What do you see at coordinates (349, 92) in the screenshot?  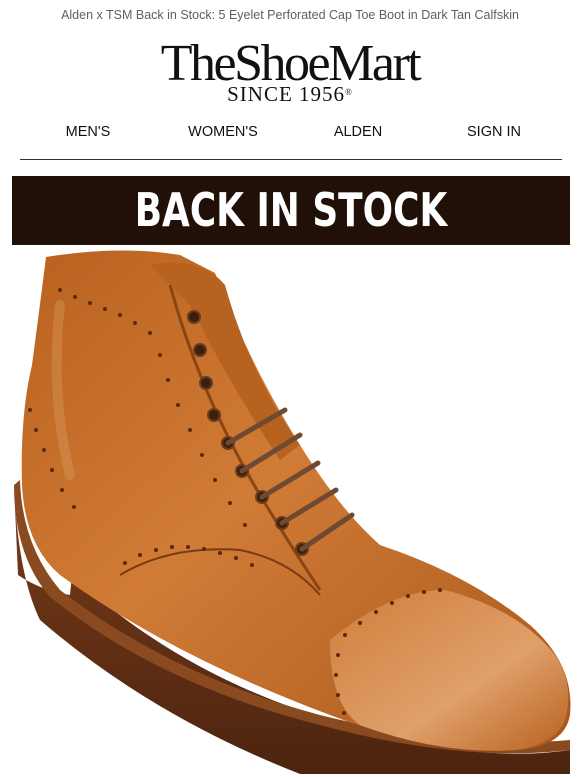 I see `registered-mark: ®` at bounding box center [349, 92].